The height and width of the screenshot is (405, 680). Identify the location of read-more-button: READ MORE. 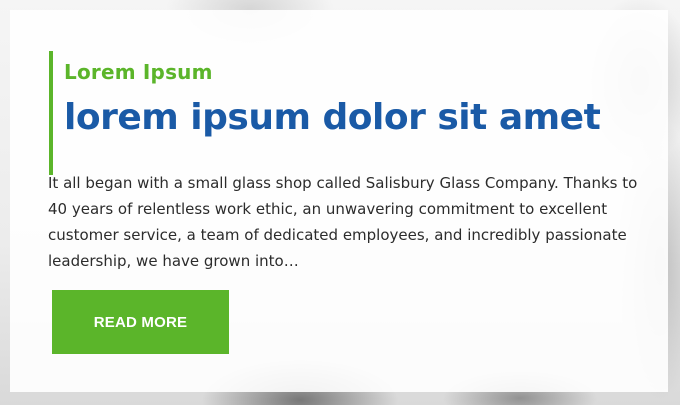
(140, 322).